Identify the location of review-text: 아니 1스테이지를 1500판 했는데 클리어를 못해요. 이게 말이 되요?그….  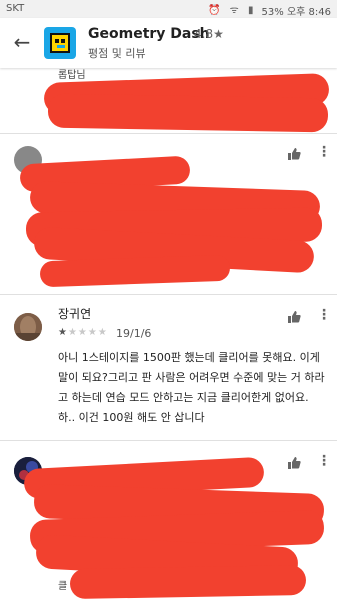
(191, 387).